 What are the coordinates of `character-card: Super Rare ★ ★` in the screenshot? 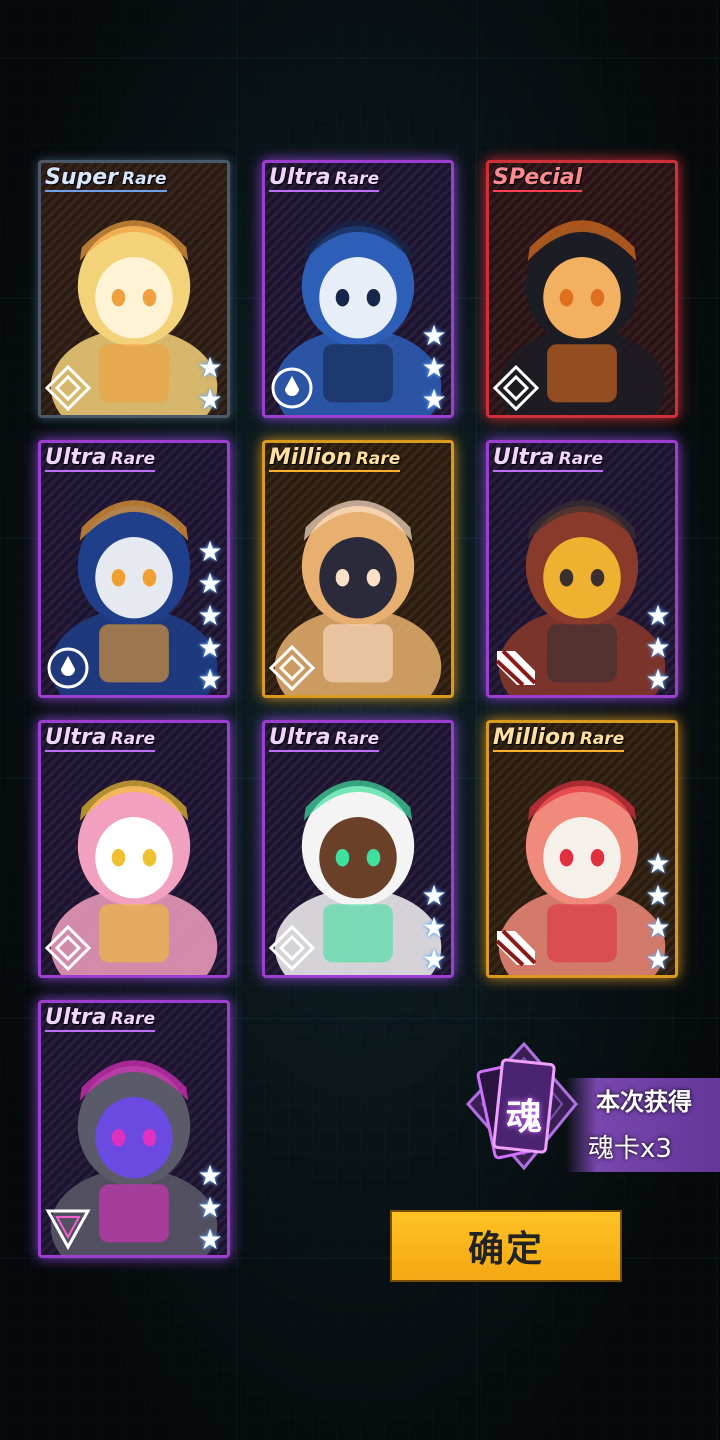 It's located at (134, 289).